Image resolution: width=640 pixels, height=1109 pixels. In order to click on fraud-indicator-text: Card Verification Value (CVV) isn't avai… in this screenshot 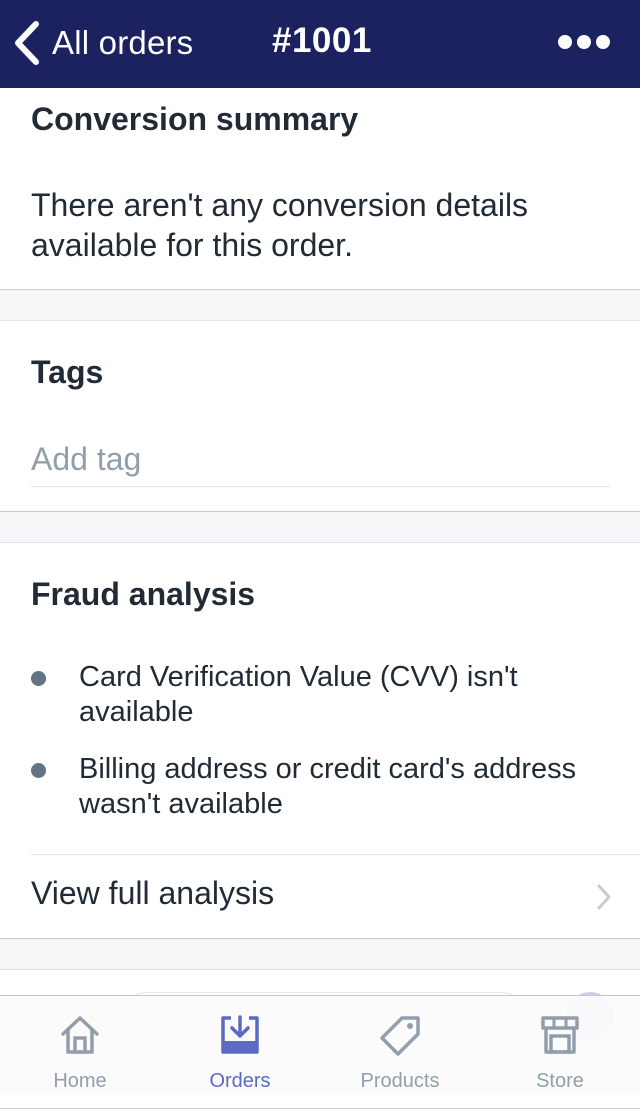, I will do `click(298, 694)`.